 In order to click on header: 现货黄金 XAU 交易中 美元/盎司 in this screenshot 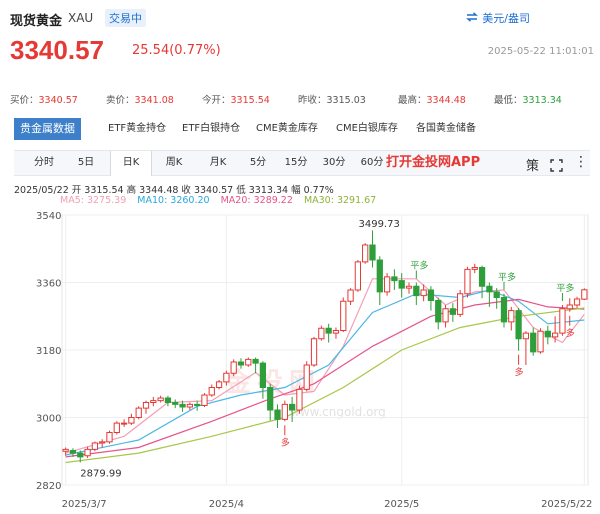, I will do `click(300, 19)`.